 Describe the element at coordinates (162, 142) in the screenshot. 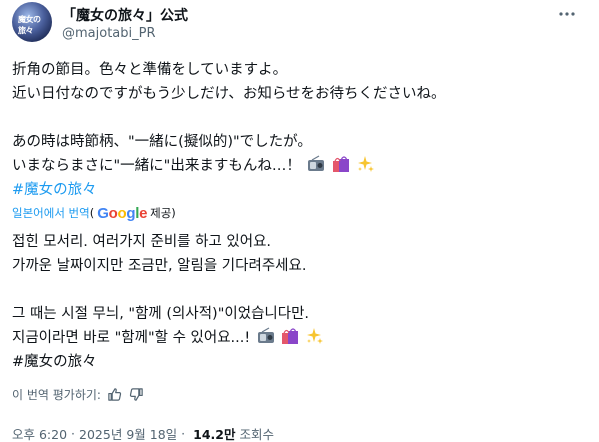

I see `original-line-3: あの時は時節柄、"一緒に(擬似的)"でしたが。` at that location.